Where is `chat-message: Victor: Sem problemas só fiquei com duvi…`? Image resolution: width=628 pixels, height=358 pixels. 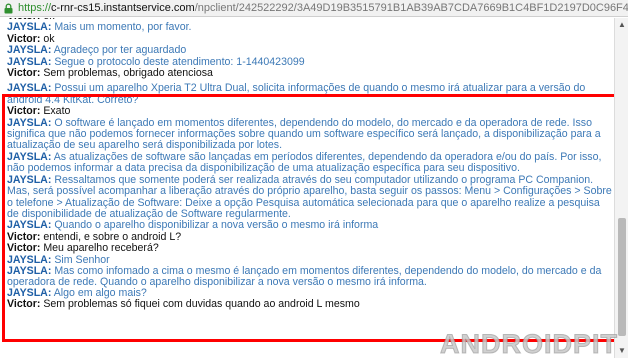
chat-message: Victor: Sem problemas só fiquei com duvi… is located at coordinates (310, 304).